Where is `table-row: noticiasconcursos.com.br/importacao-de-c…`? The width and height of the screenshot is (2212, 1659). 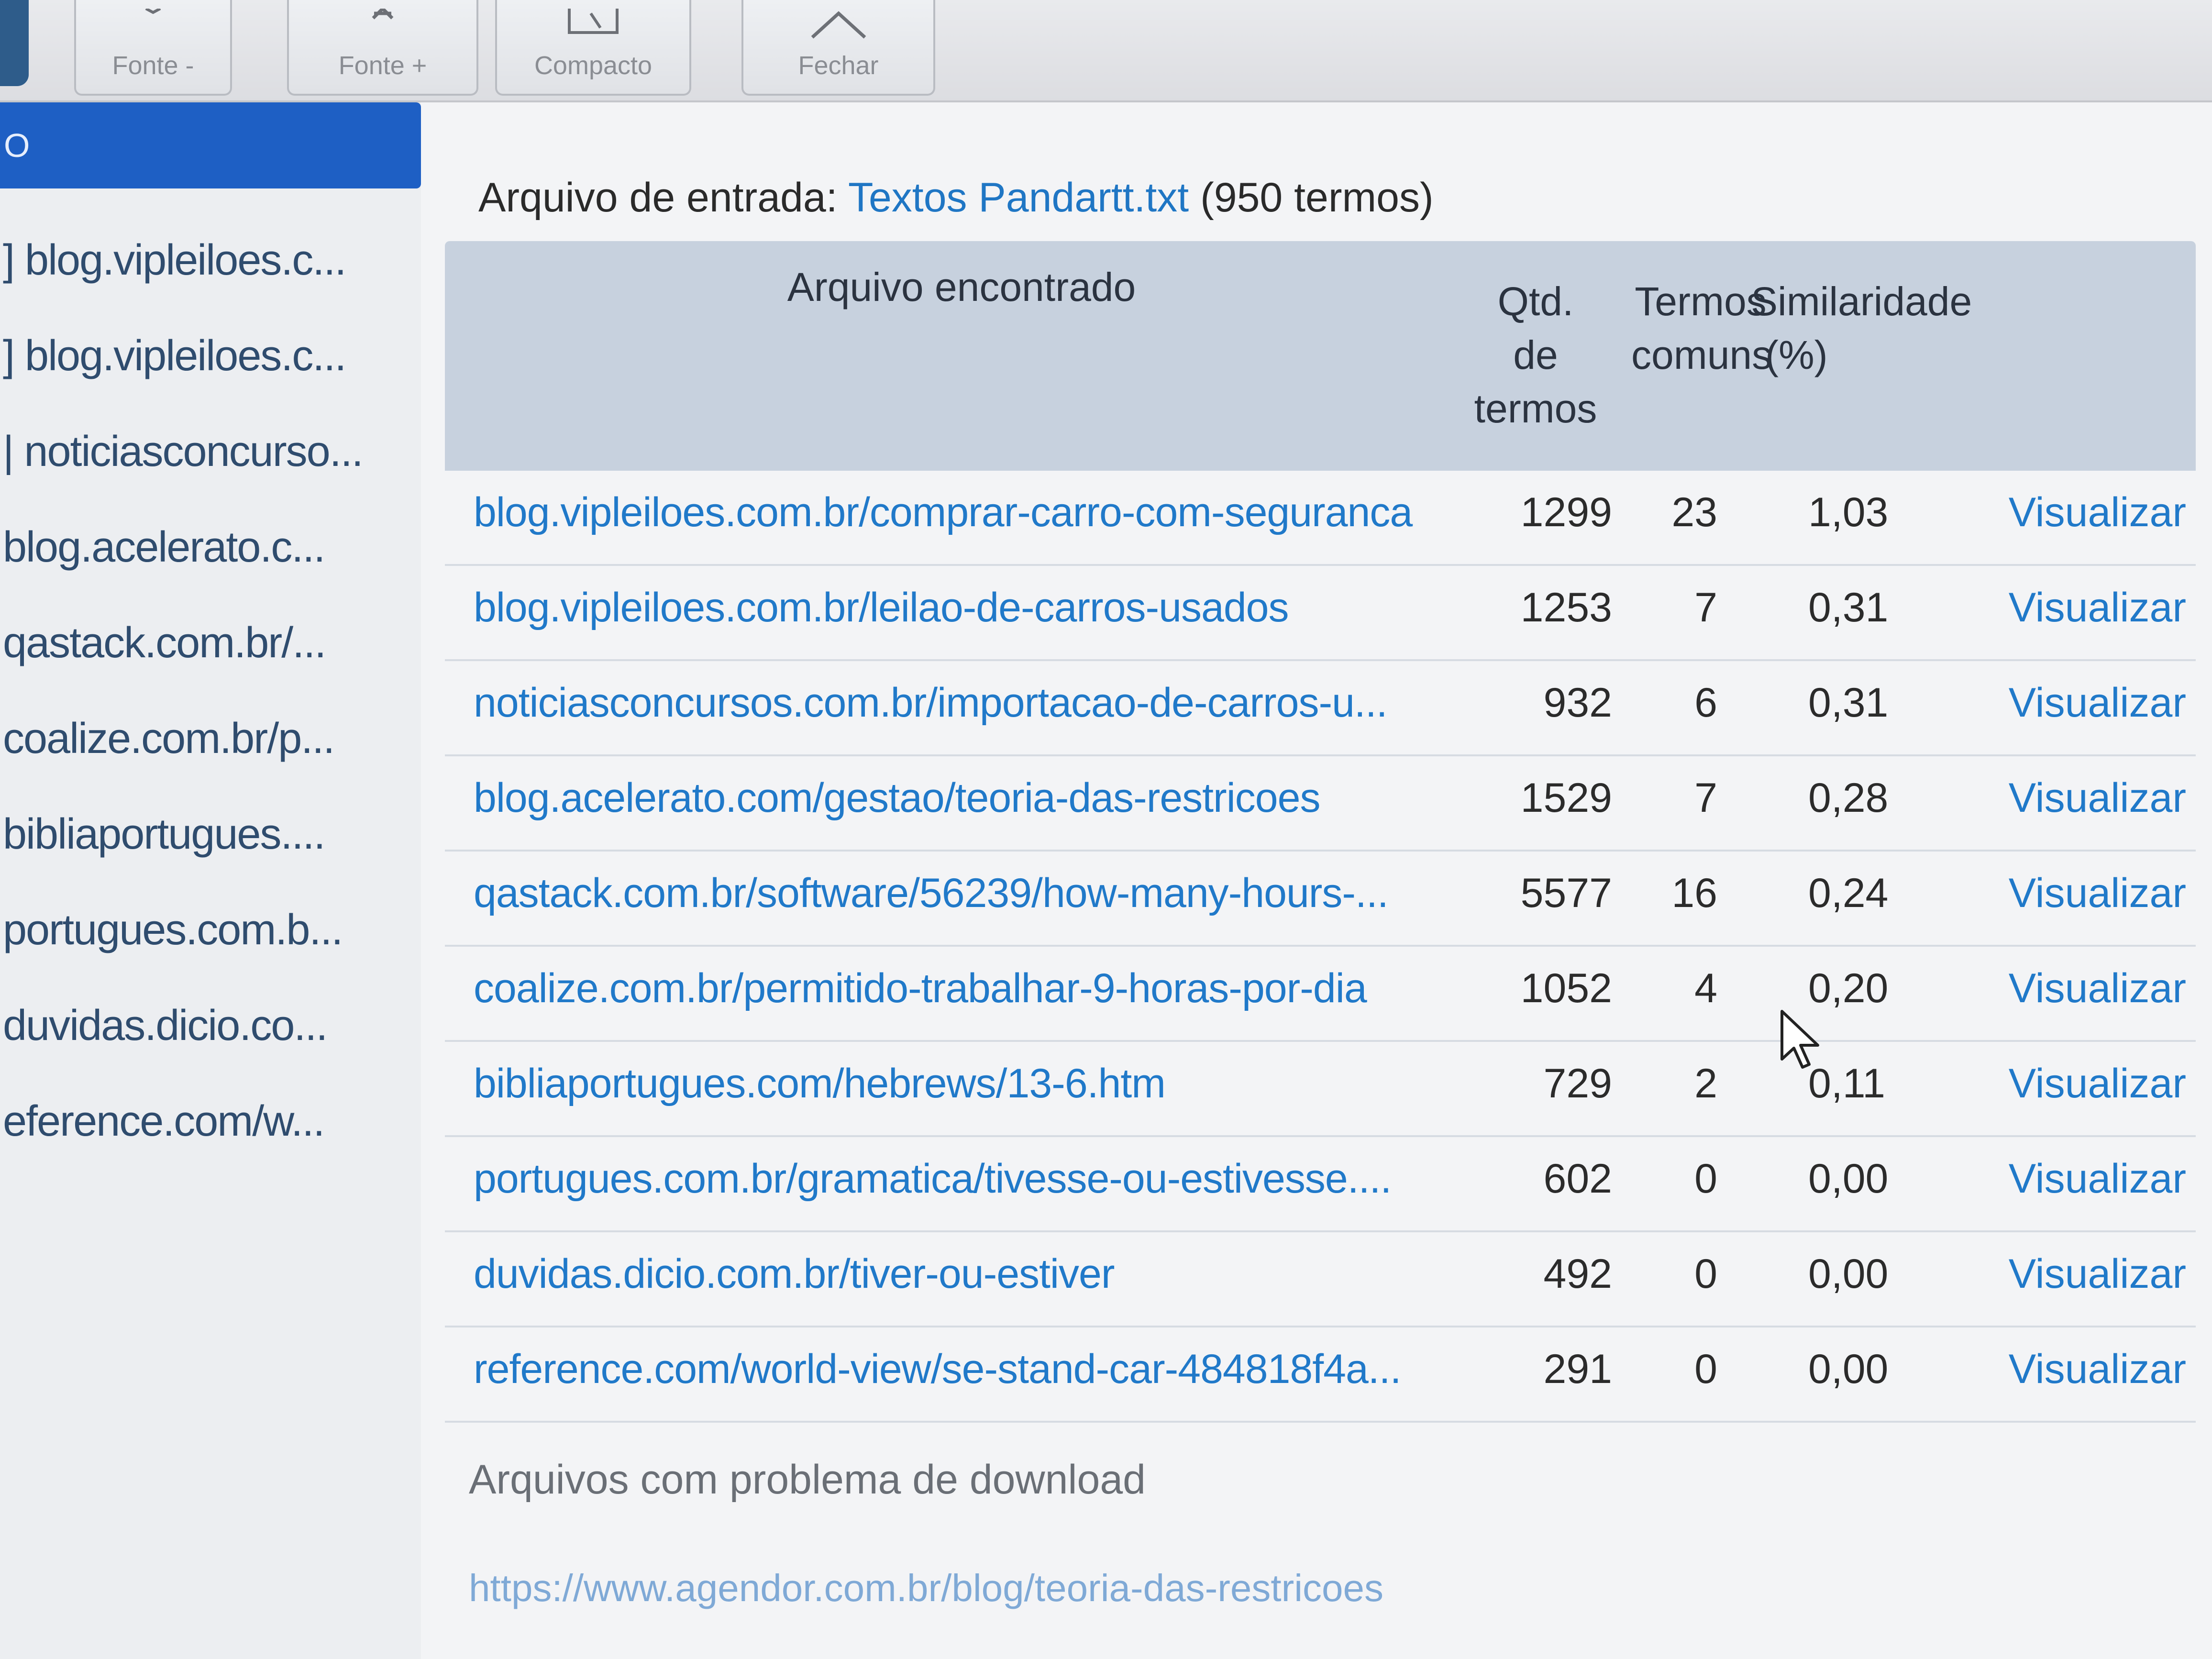
table-row: noticiasconcursos.com.br/importacao-de-c… is located at coordinates (1320, 708).